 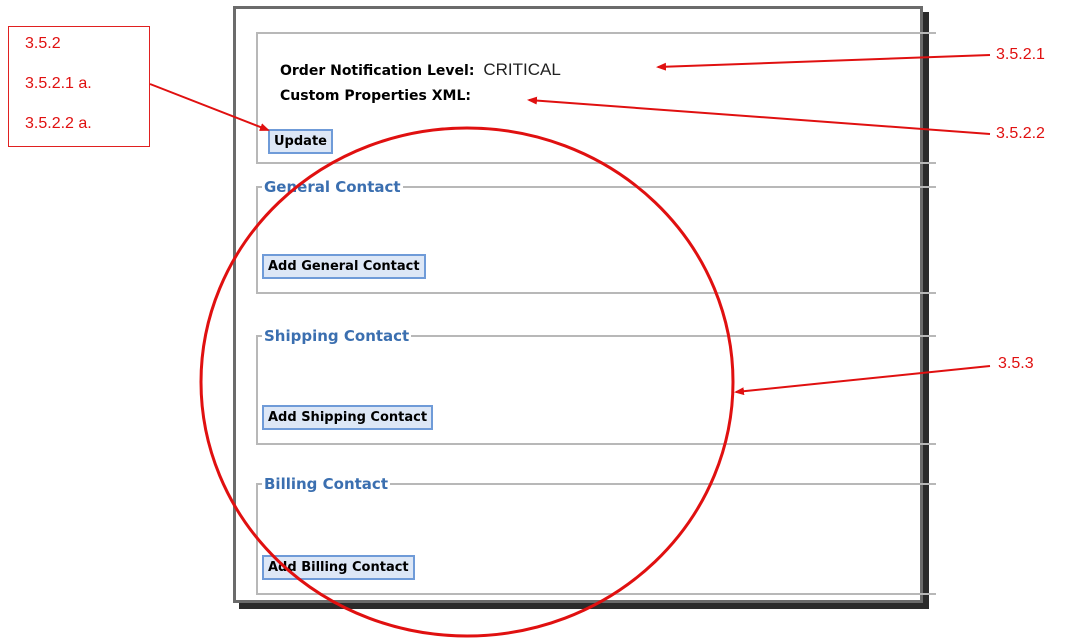 I want to click on notification-level-label: Order Notification Level:, so click(x=377, y=71).